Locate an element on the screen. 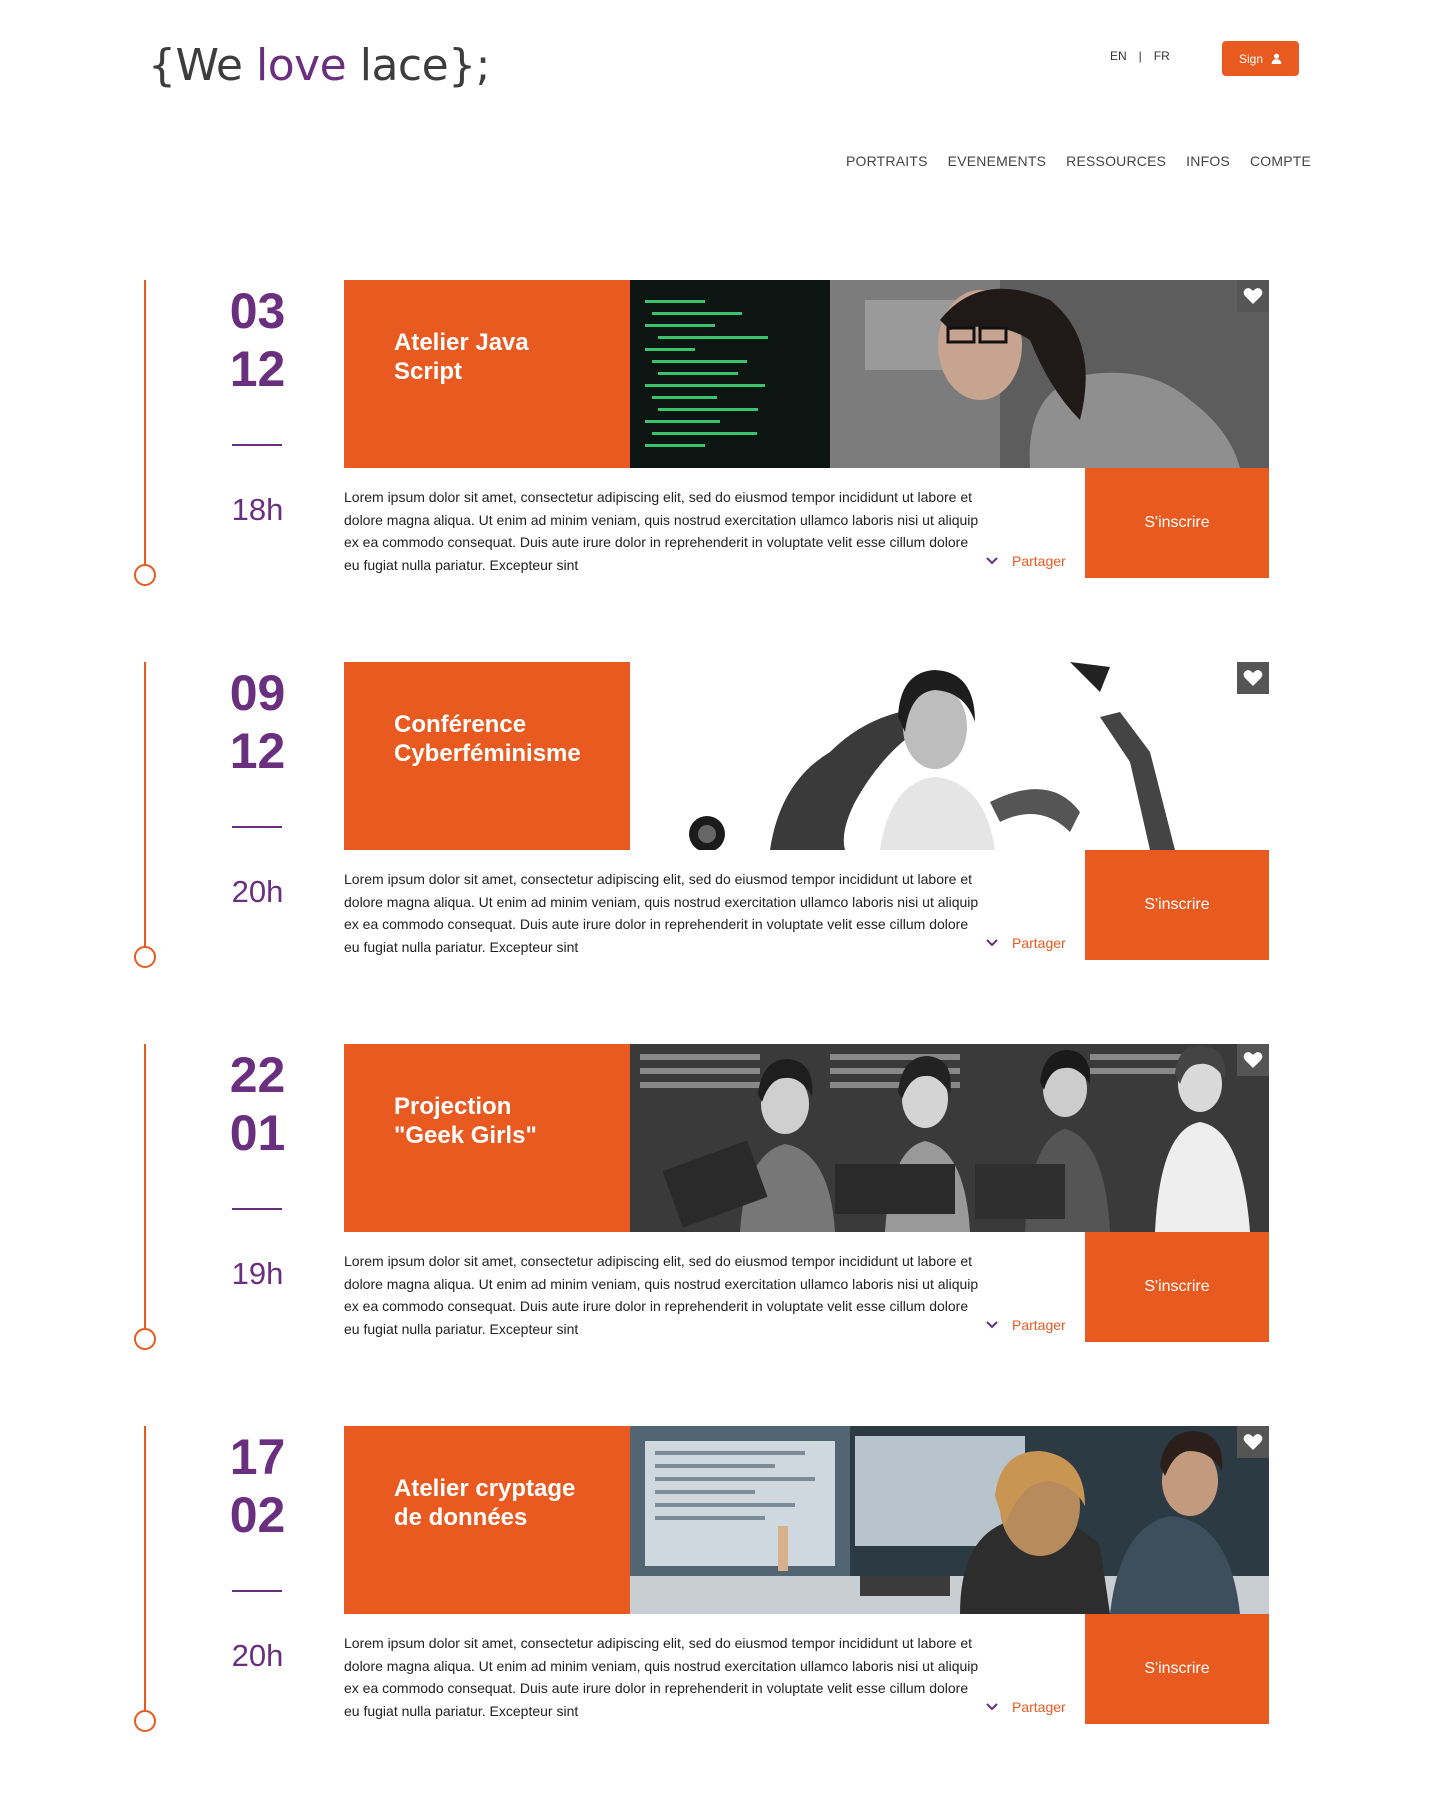  event-date: 03 12 is located at coordinates (257, 340).